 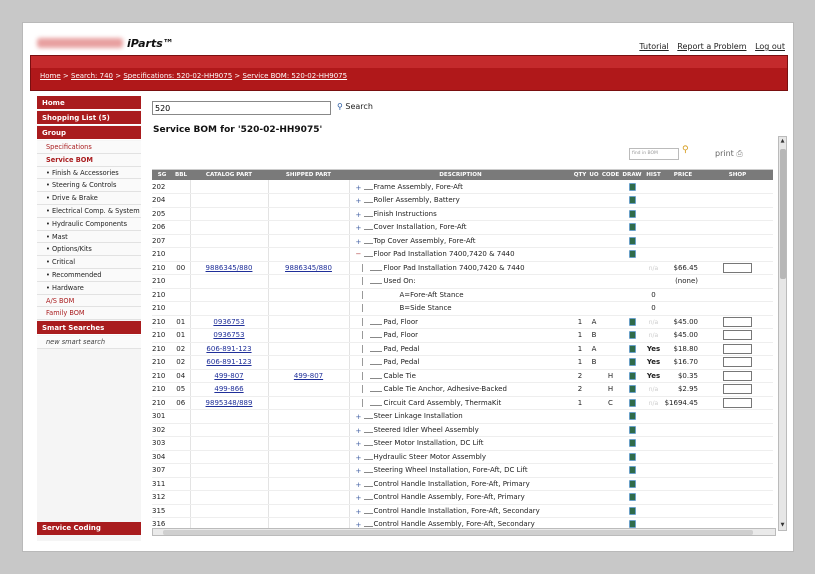 What do you see at coordinates (89, 342) in the screenshot?
I see `new-smart-search-link: new smart search` at bounding box center [89, 342].